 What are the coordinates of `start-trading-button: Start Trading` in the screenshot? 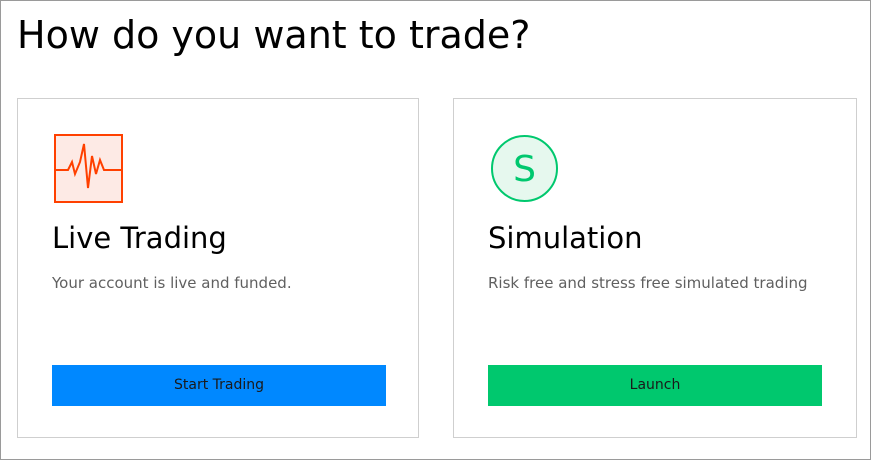 It's located at (219, 385).